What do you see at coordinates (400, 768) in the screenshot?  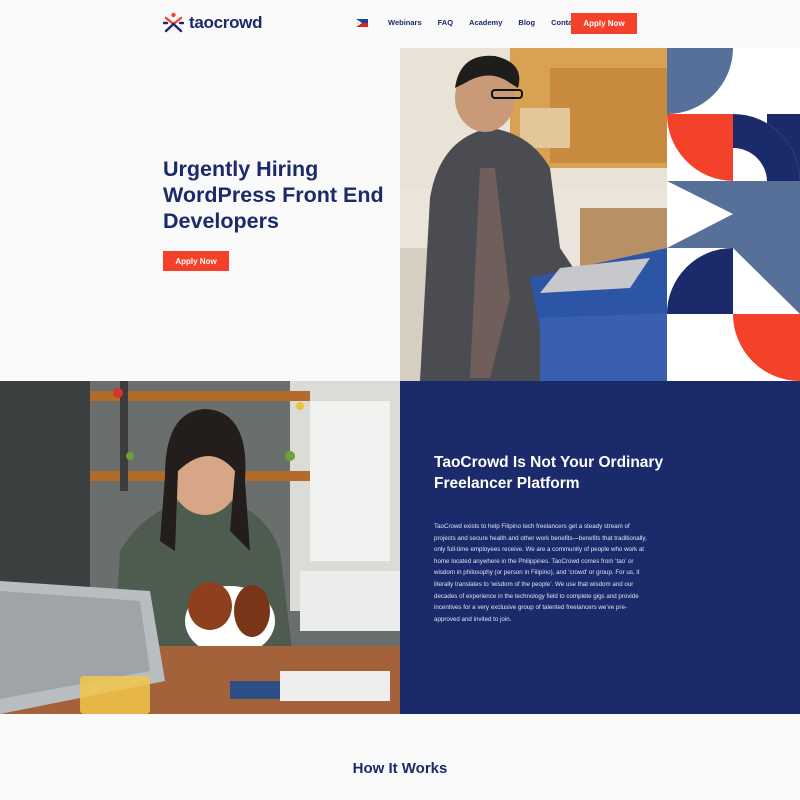 I see `how-it-works-heading: How It Works` at bounding box center [400, 768].